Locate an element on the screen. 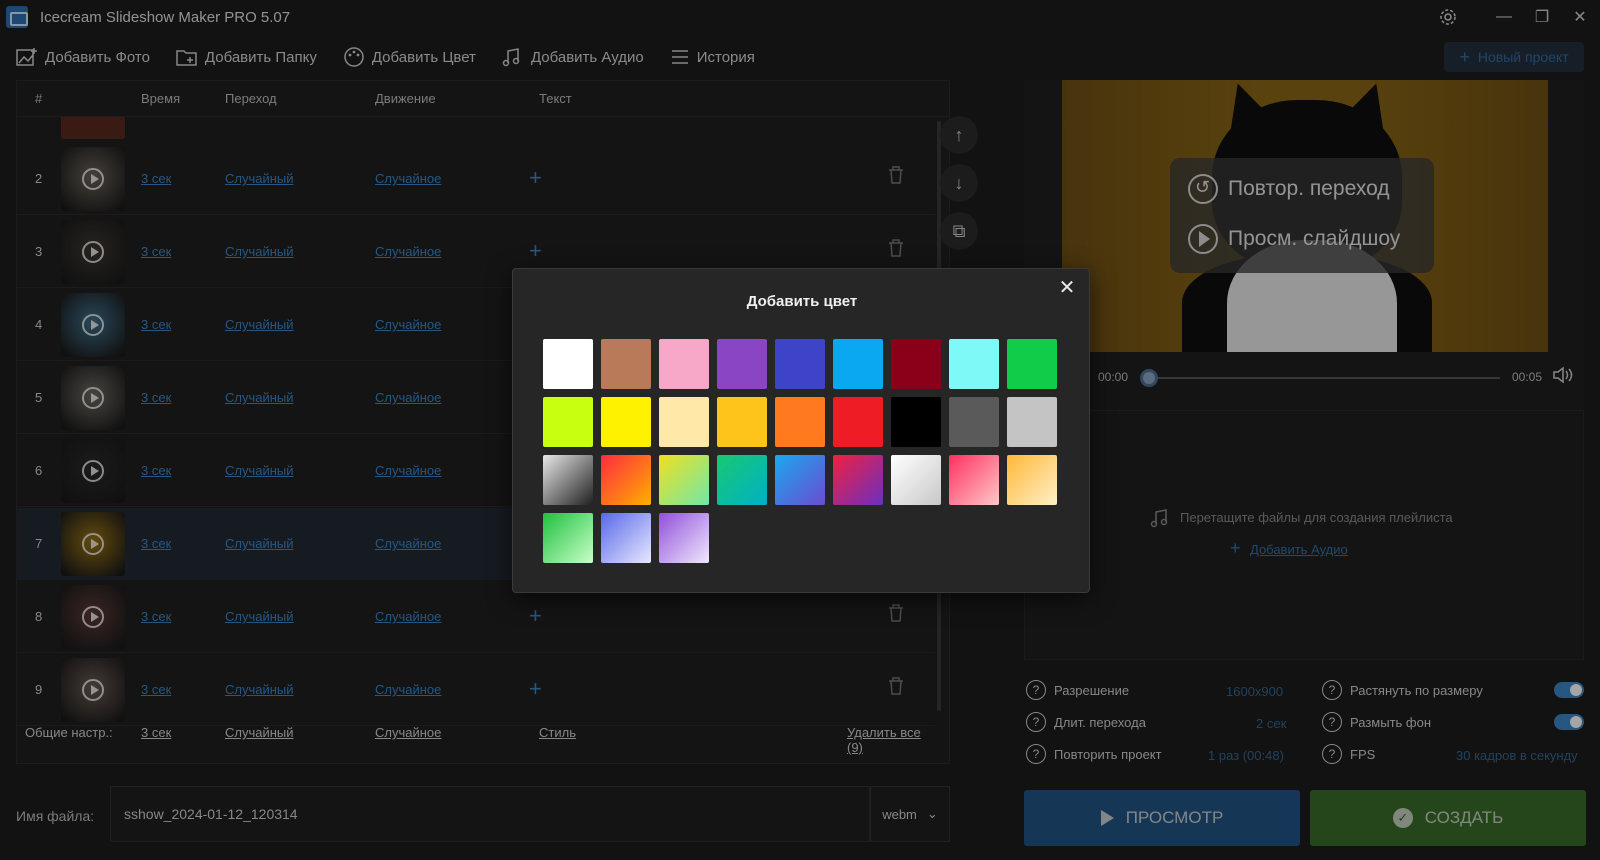 The height and width of the screenshot is (860, 1600). add-color-dialog: Добавить цвет ✕ is located at coordinates (801, 430).